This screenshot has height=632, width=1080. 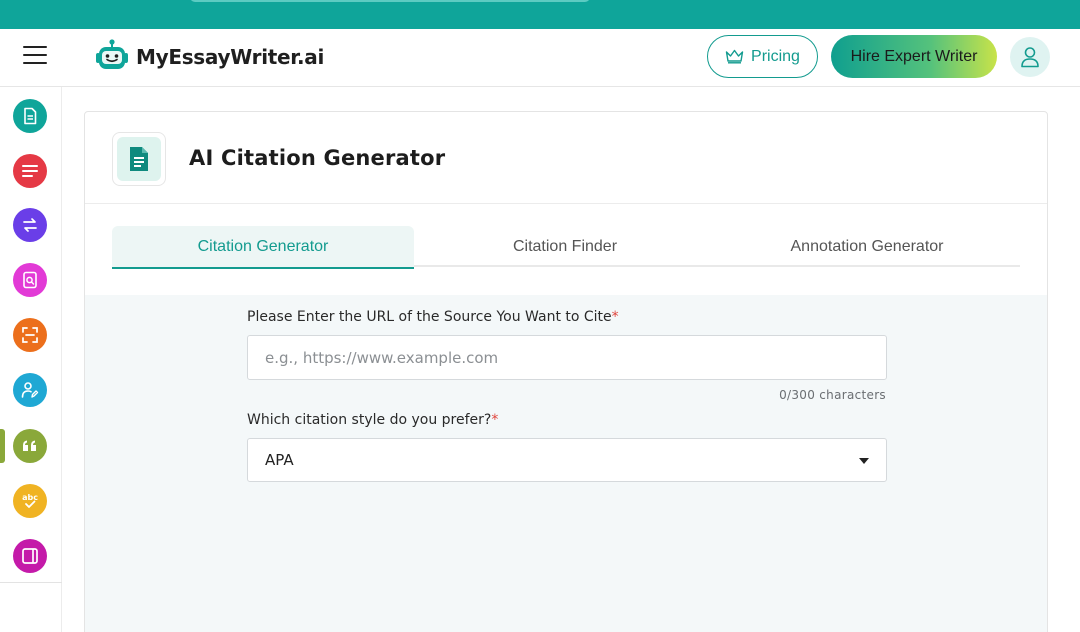 I want to click on sidebar-item-humanizer, so click(x=30, y=390).